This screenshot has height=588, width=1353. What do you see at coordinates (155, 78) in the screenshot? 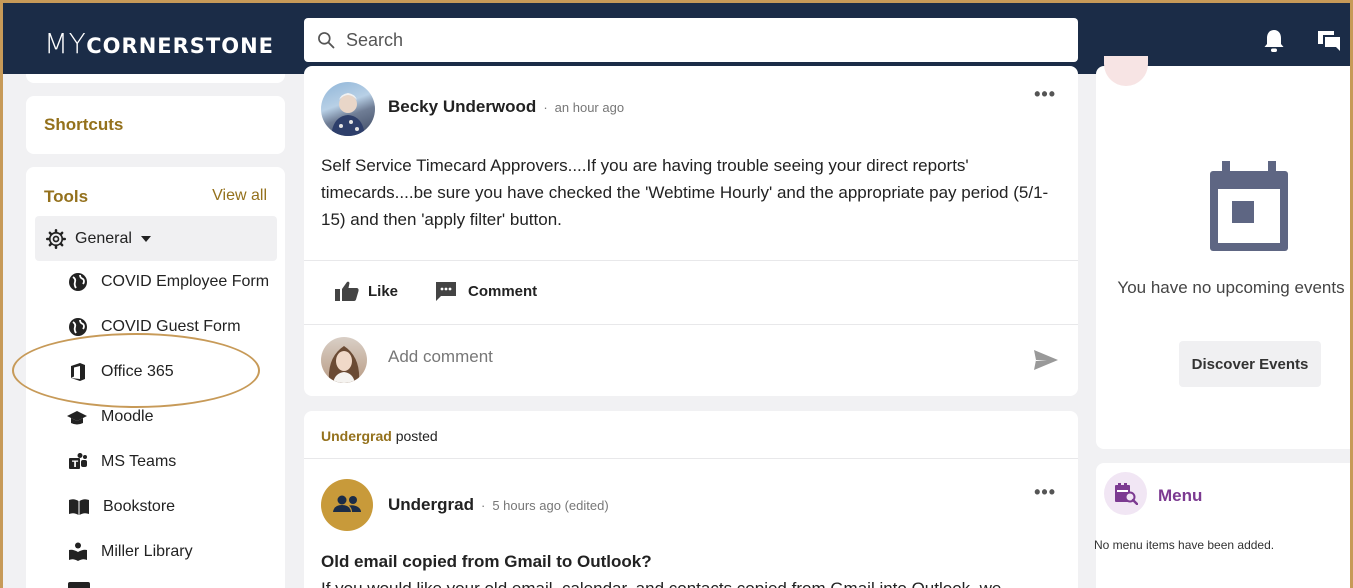
I see `sidebar-card-above` at bounding box center [155, 78].